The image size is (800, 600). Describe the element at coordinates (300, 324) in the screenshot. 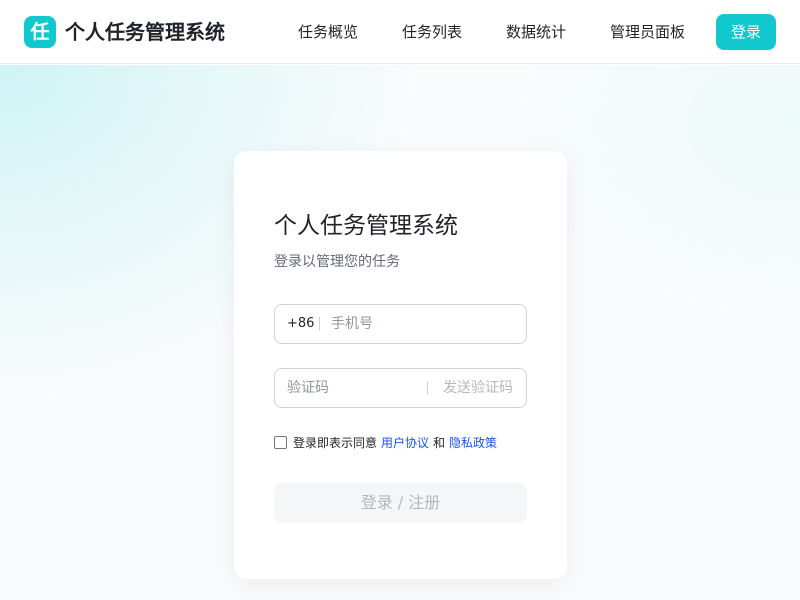

I see `country-code-prefix: +86` at that location.